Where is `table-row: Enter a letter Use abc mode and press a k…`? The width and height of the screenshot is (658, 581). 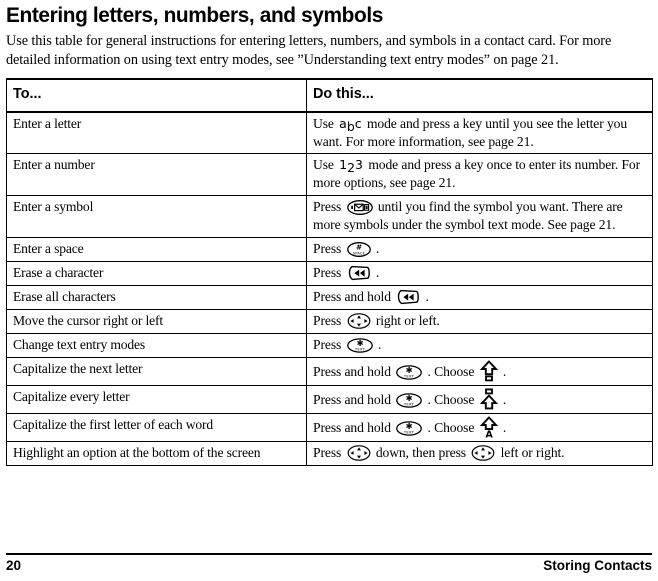 table-row: Enter a letter Use abc mode and press a k… is located at coordinates (329, 133).